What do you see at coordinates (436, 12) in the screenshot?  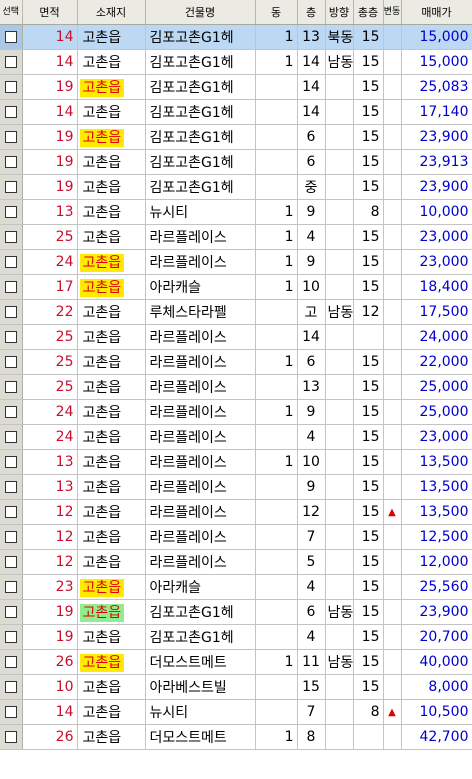 I see `header-price: 매매가` at bounding box center [436, 12].